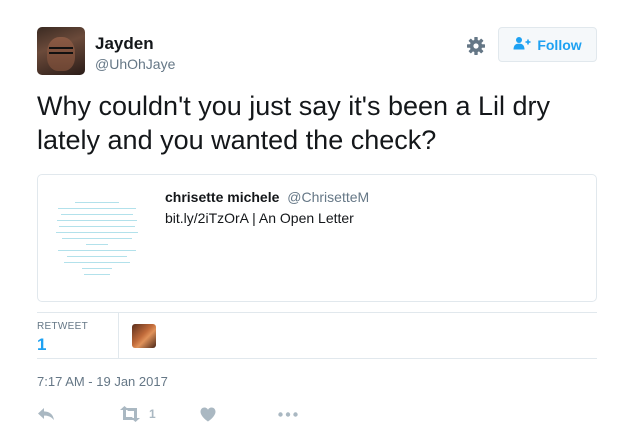  Describe the element at coordinates (130, 414) in the screenshot. I see `retweet-icon` at that location.